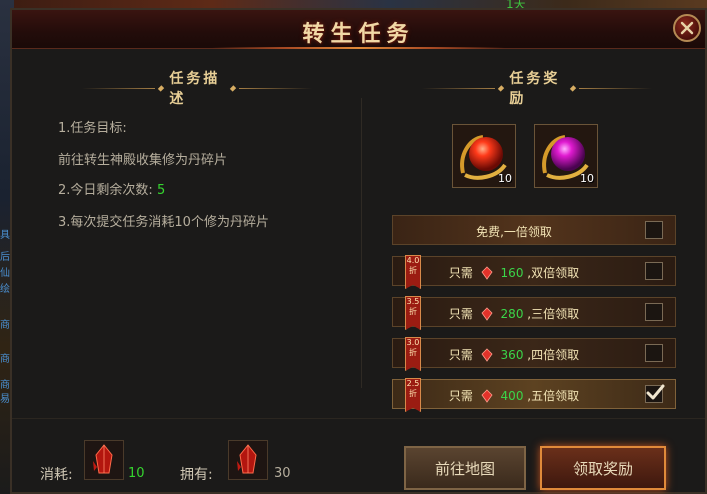 This screenshot has width=707, height=494. I want to click on cost-amount: 280, so click(512, 314).